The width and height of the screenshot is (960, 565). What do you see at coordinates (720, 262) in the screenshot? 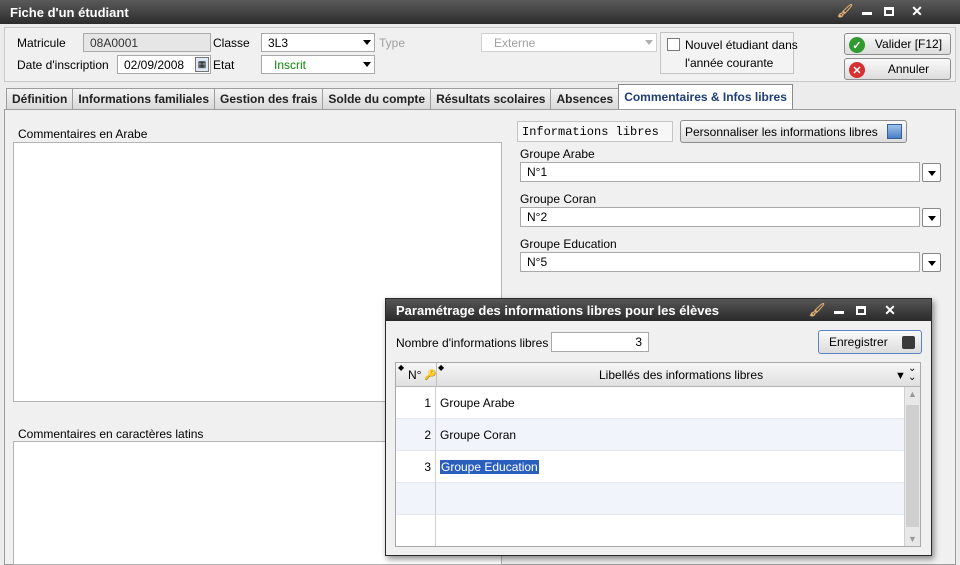
I see `group-education-value: N°5` at bounding box center [720, 262].